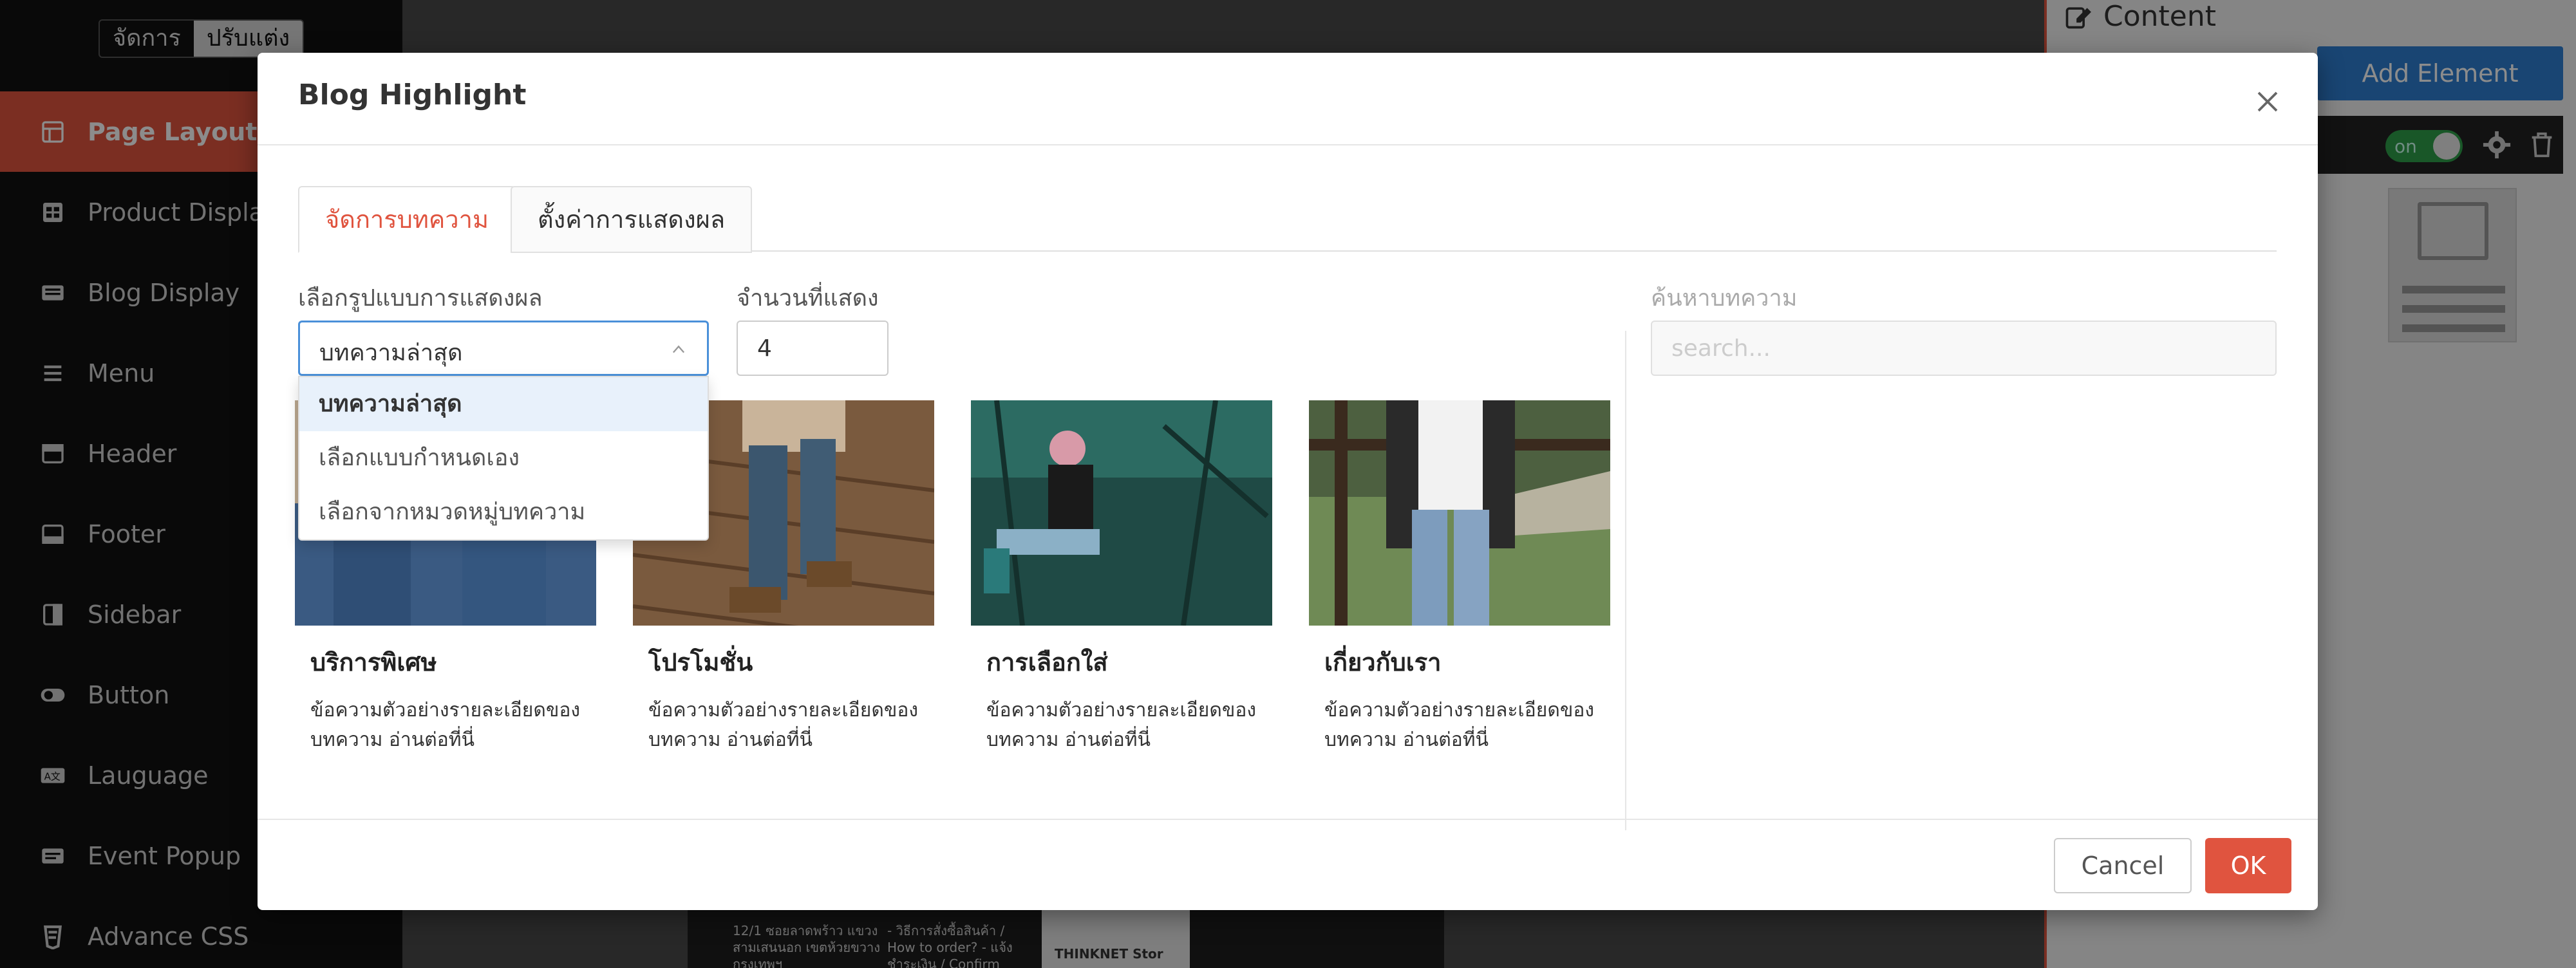  Describe the element at coordinates (1287, 219) in the screenshot. I see `modal-tabs: จัดการบทความ ตั้งค่าการแสดงผล` at that location.